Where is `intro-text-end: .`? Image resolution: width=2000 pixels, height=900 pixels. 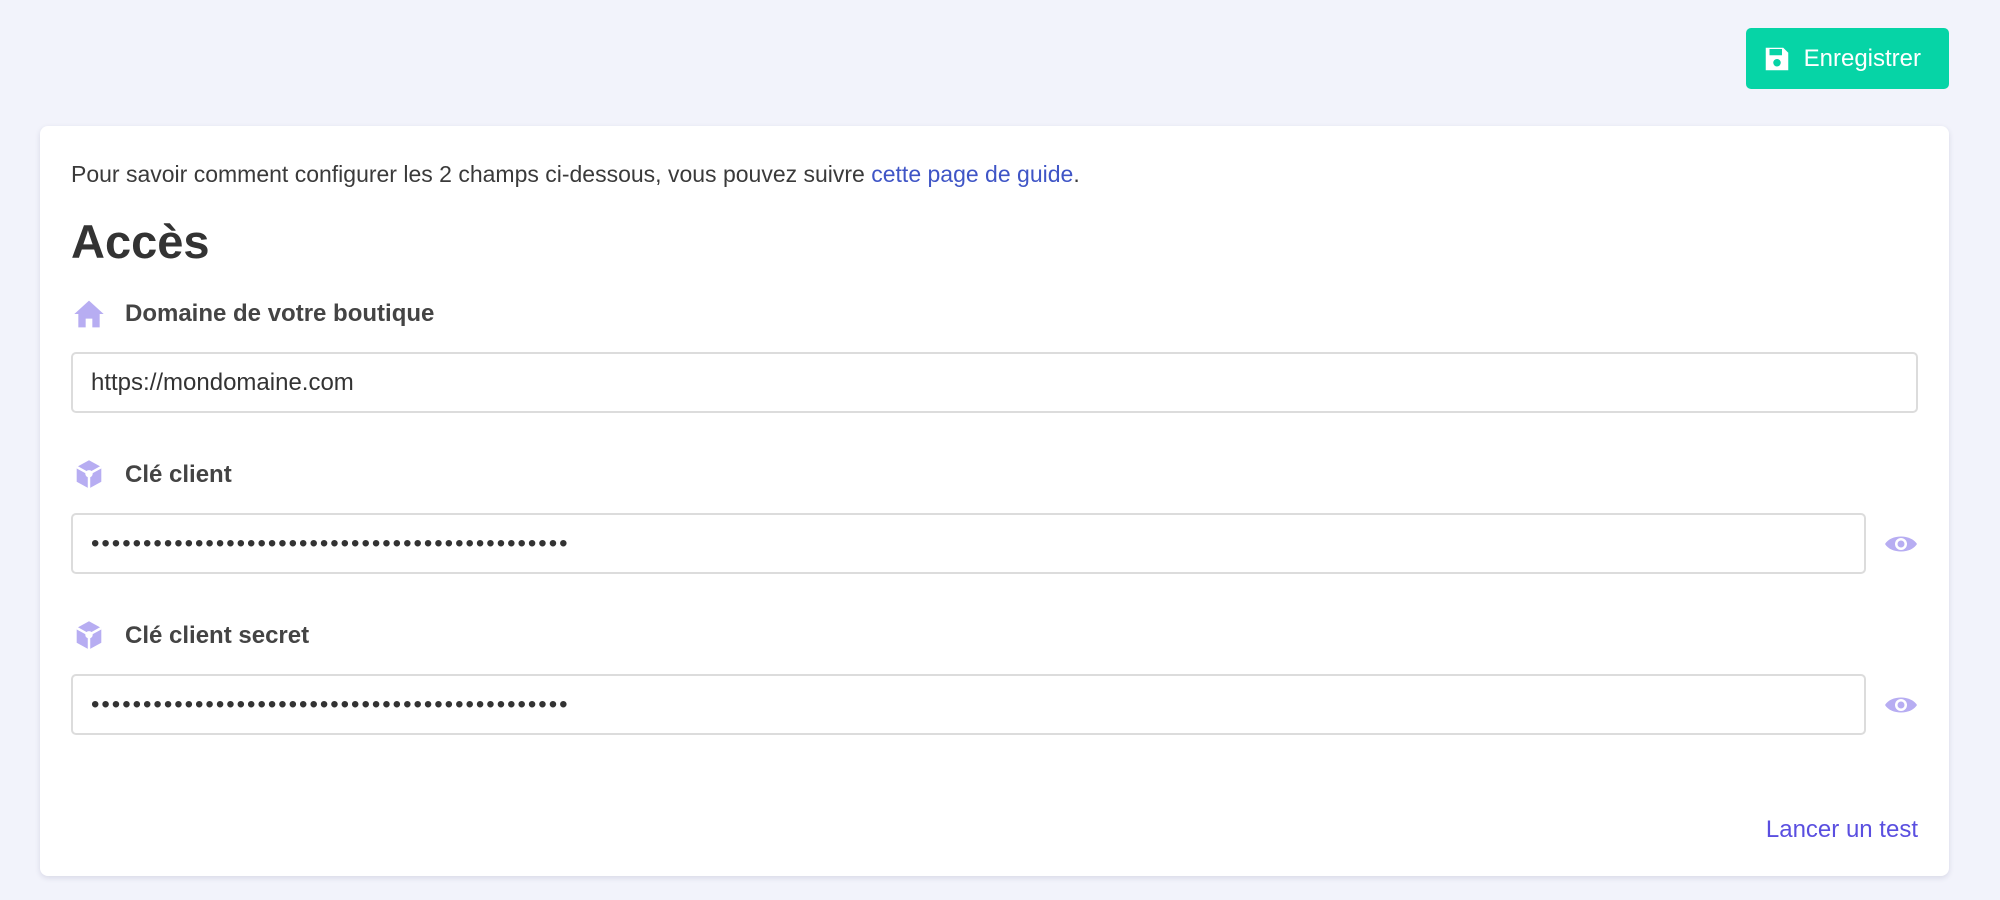
intro-text-end: . is located at coordinates (1076, 174).